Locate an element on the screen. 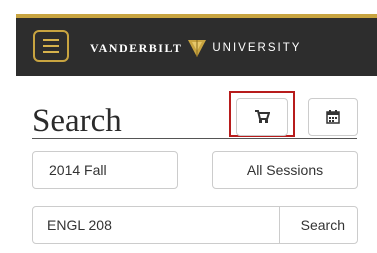 This screenshot has width=377, height=253. site-logo: VANDERBILT UNIVERSITY is located at coordinates (195, 48).